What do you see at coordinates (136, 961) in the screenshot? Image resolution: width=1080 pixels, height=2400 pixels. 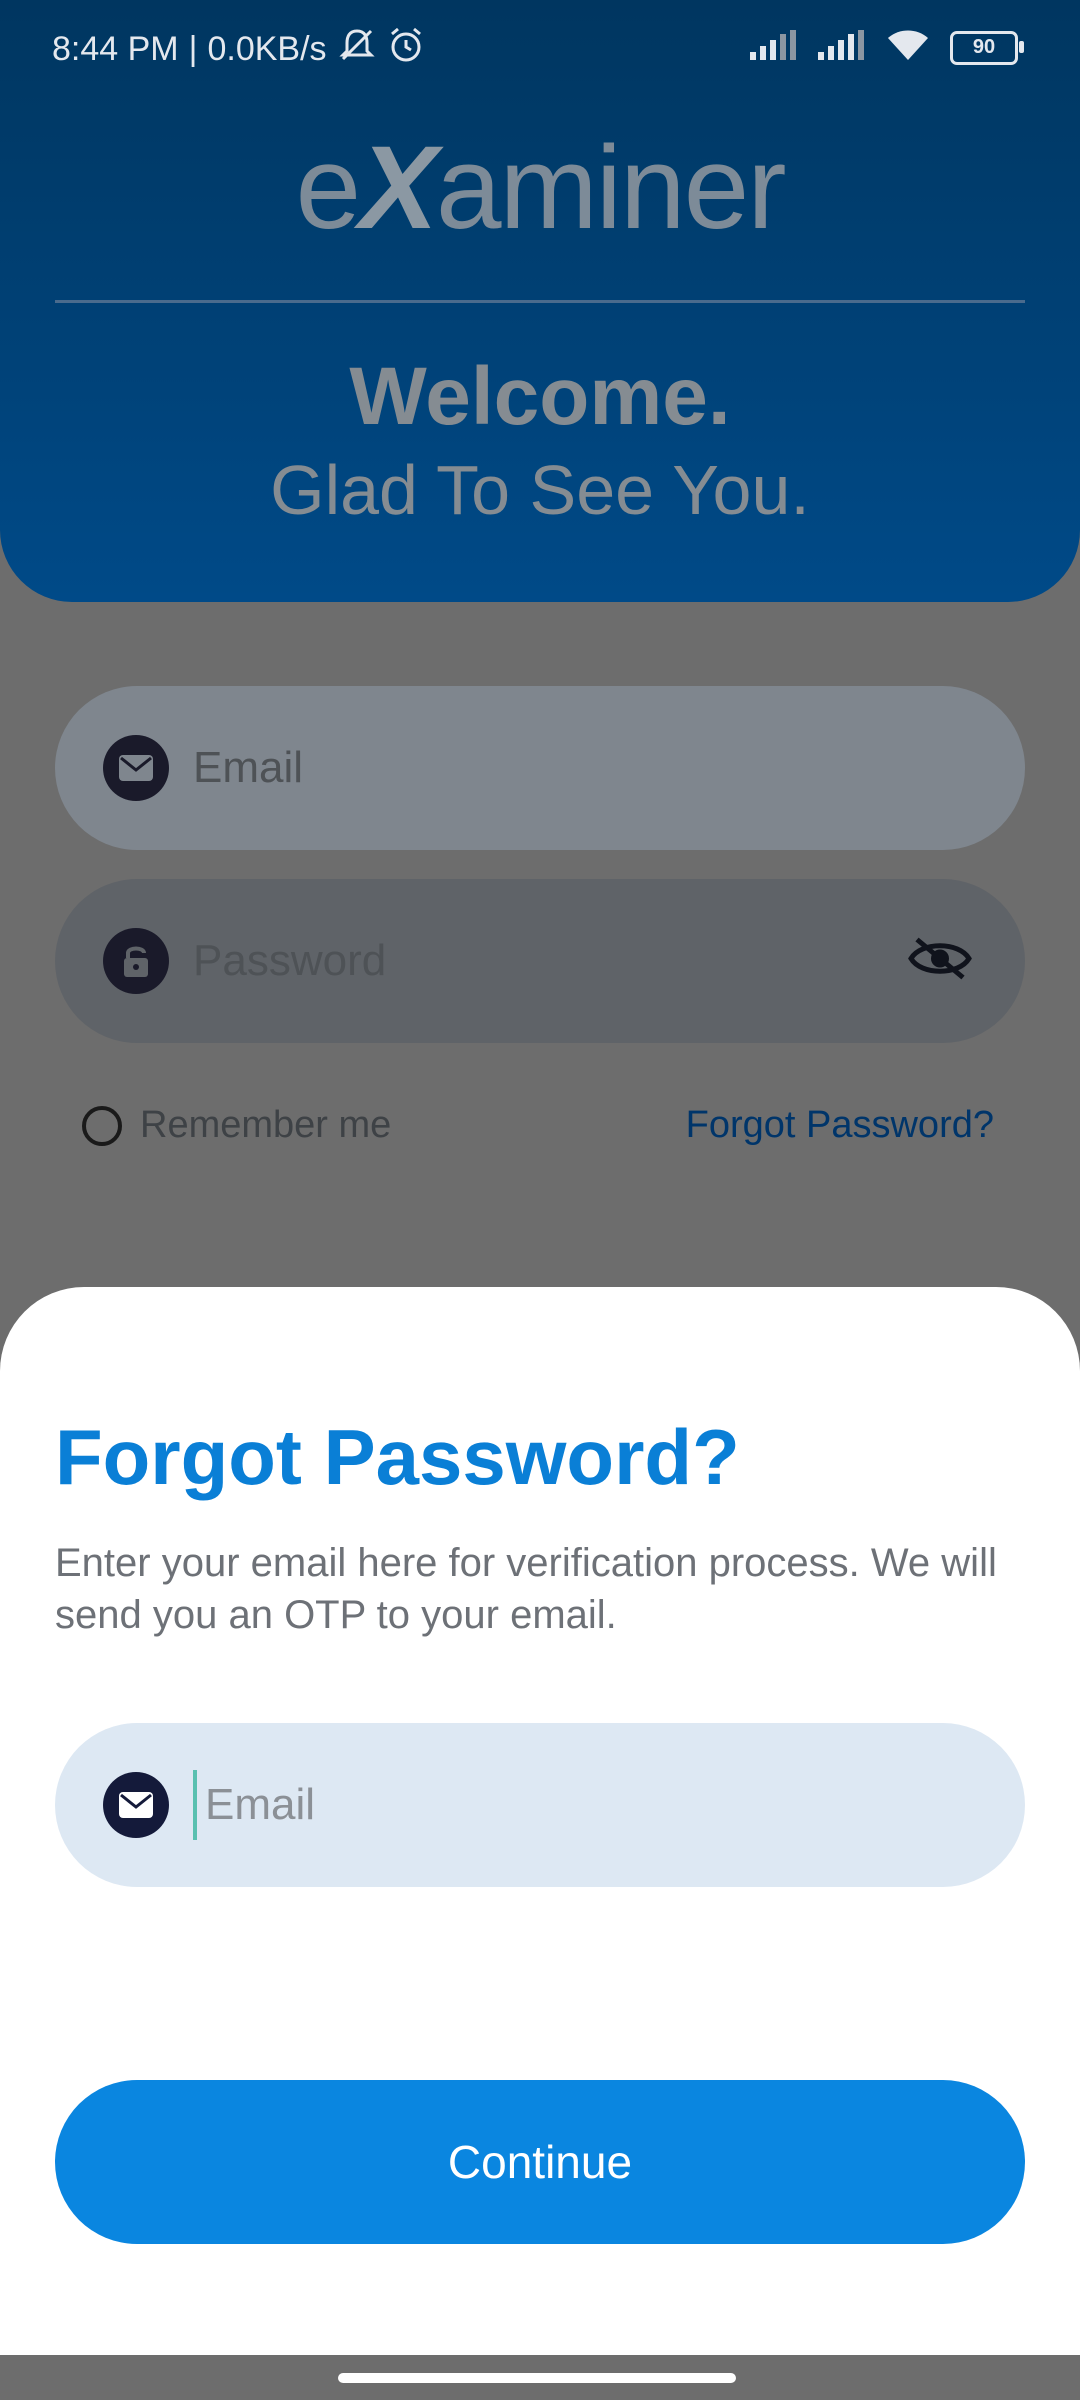 I see `lock-icon` at bounding box center [136, 961].